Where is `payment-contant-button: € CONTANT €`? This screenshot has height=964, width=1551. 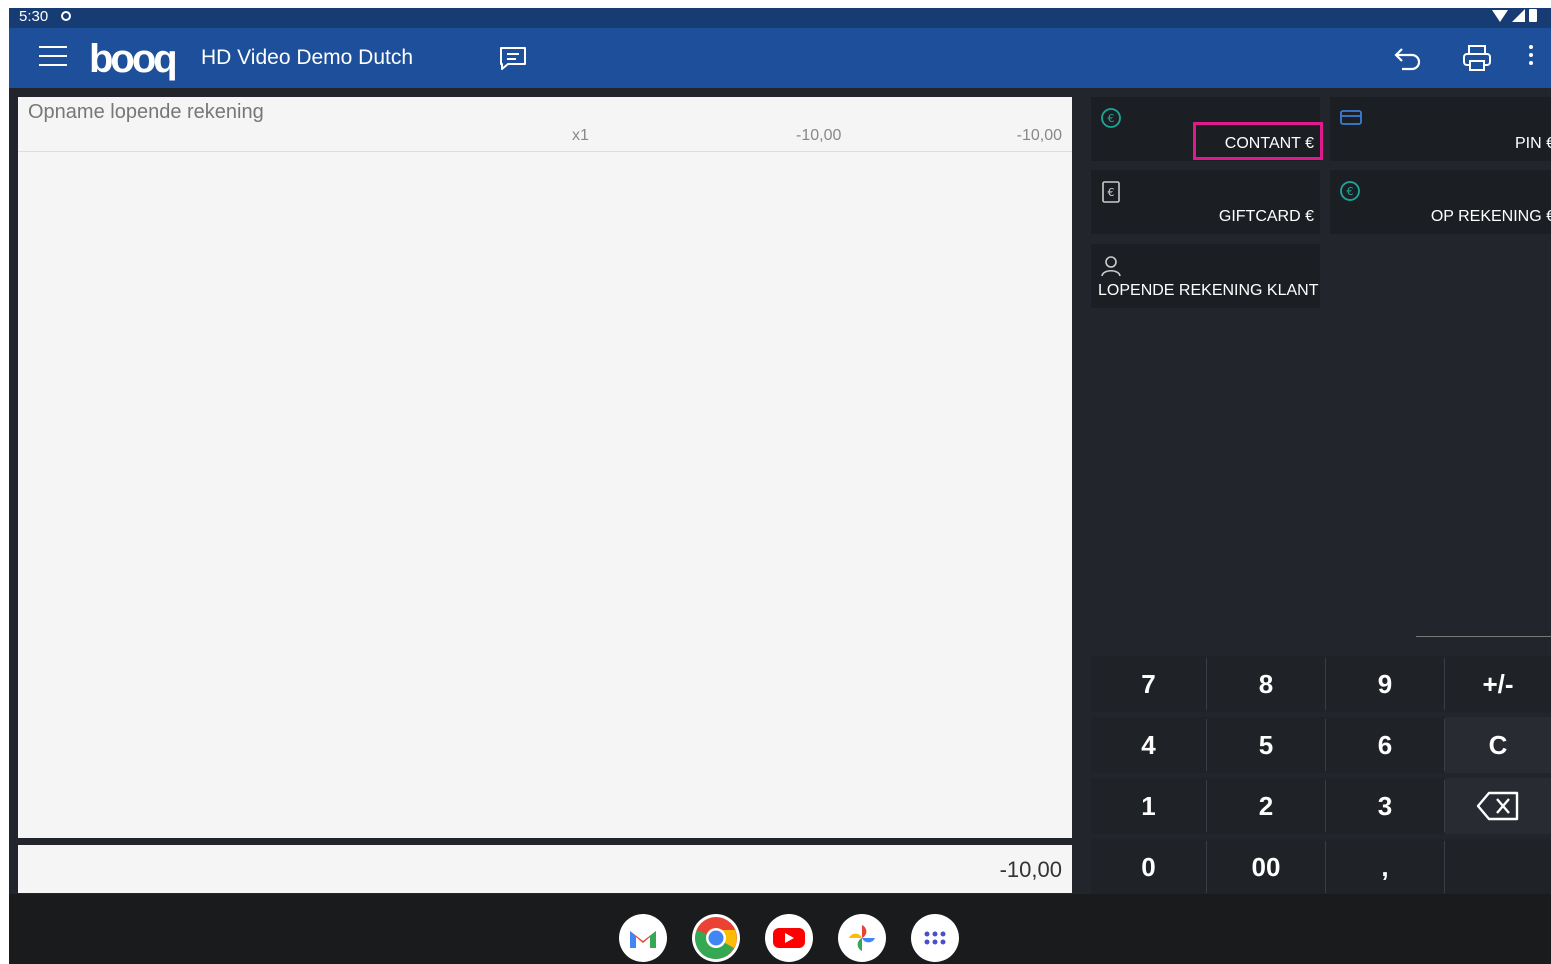
payment-contant-button: € CONTANT € is located at coordinates (1205, 129).